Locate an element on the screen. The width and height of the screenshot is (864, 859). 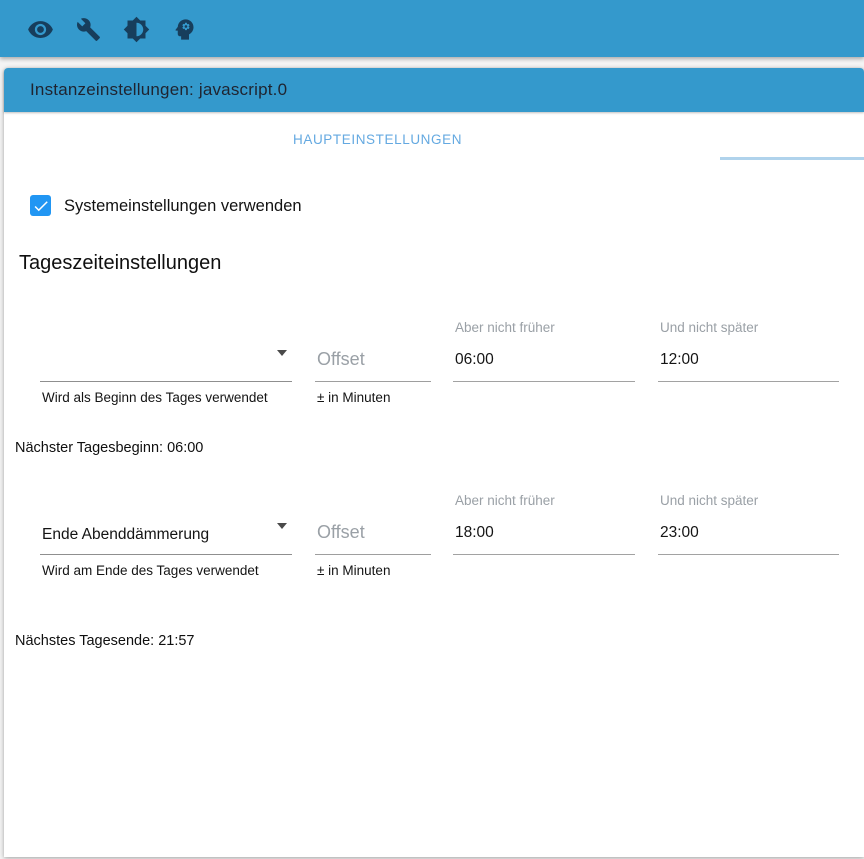
day-end-offset-helper: ± in Minuten is located at coordinates (354, 570).